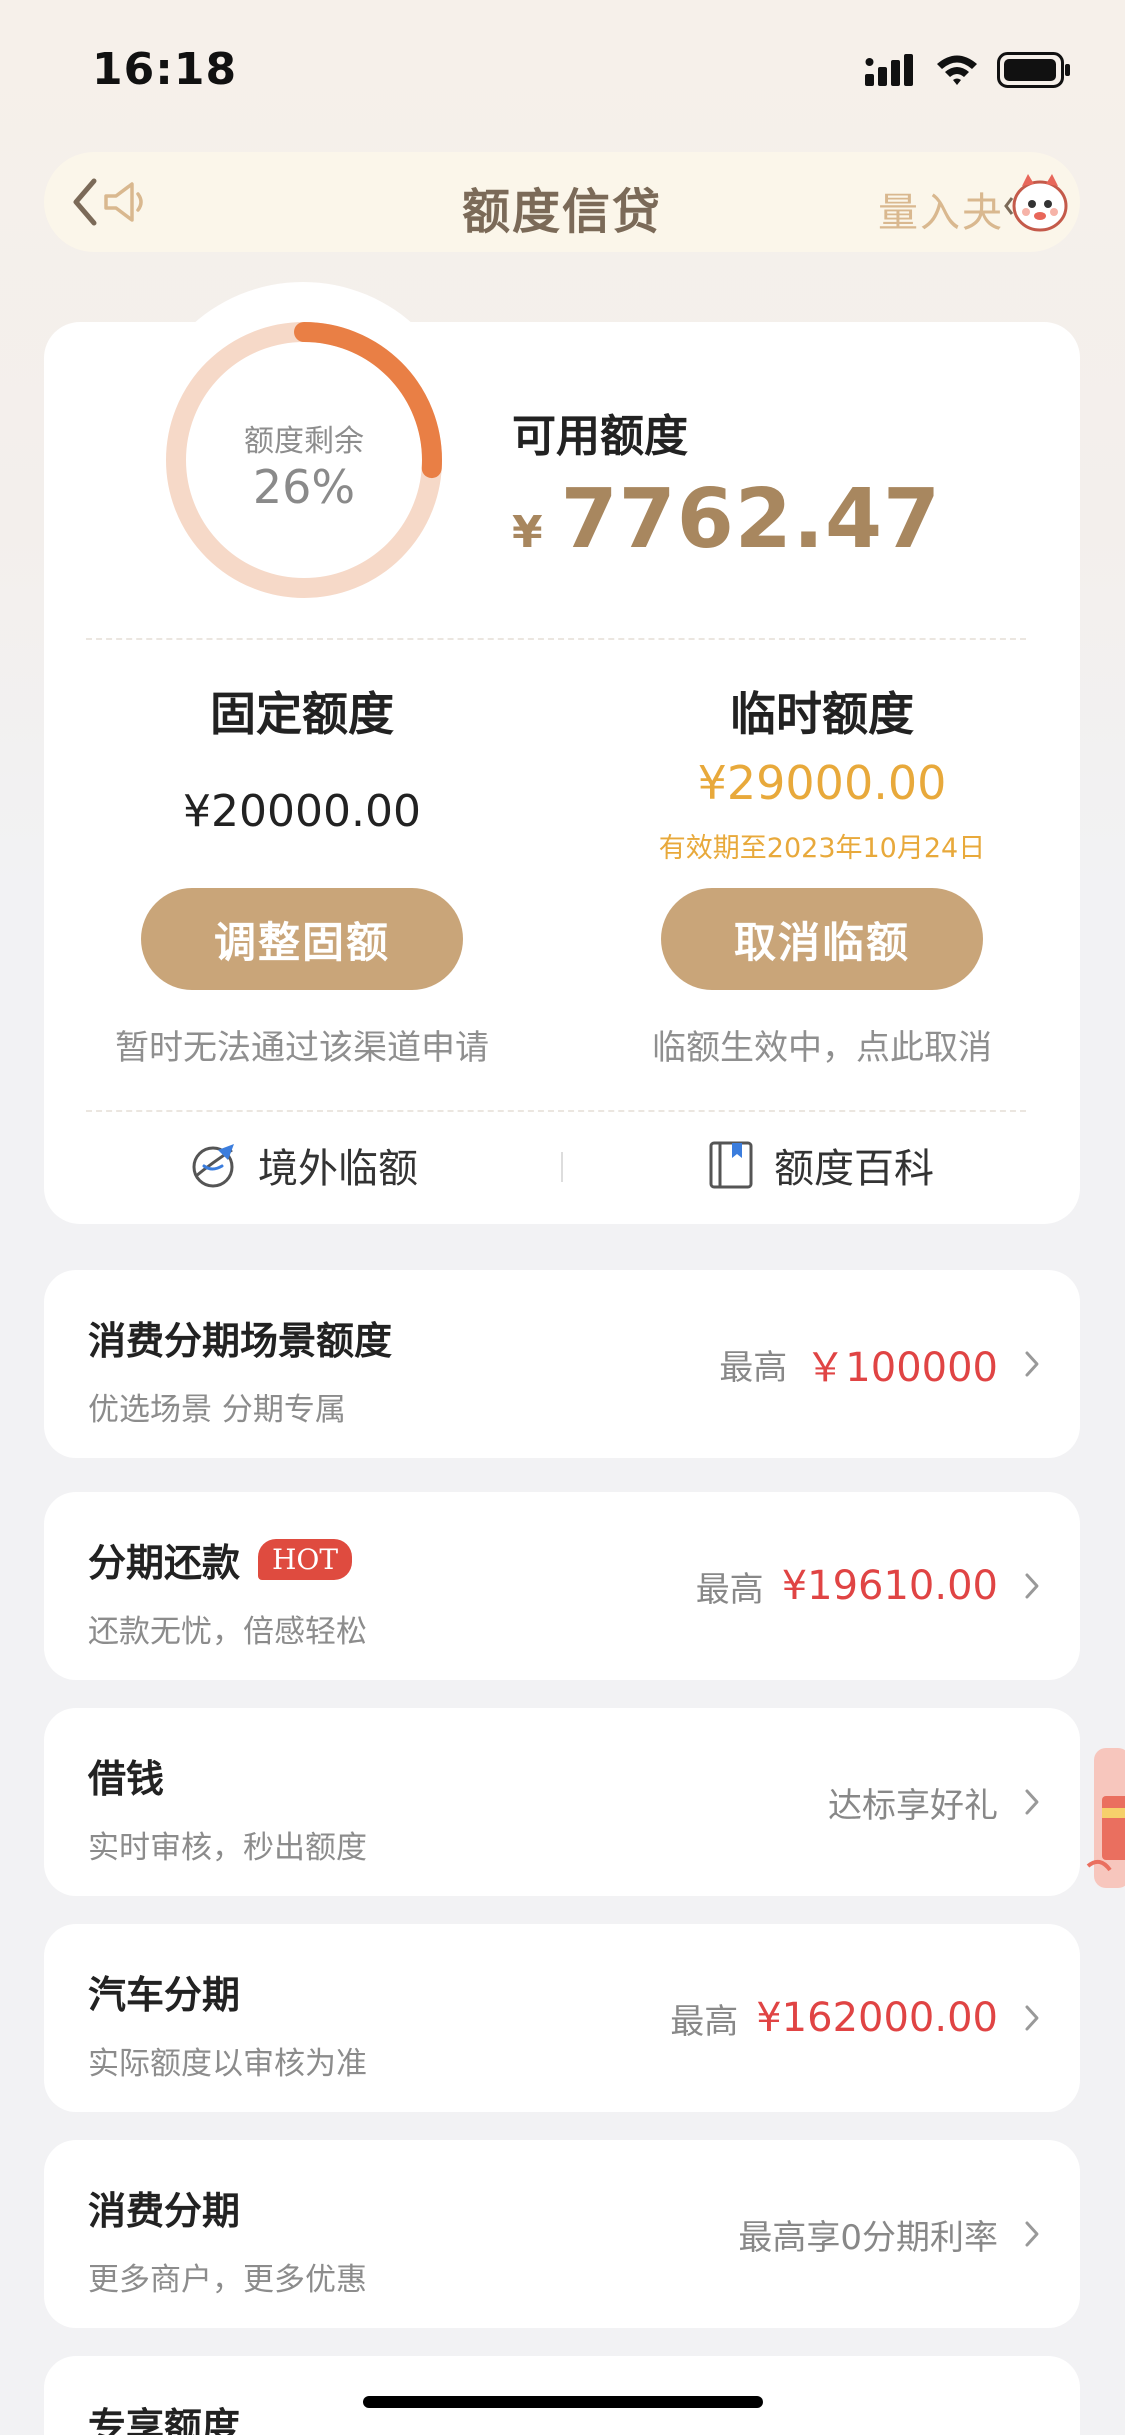  I want to click on list-item-value: ¥162000.00, so click(877, 2018).